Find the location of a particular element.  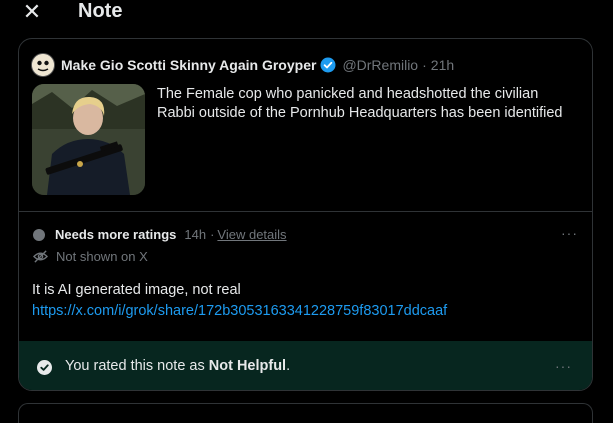

rated-prefix: You rated this note as is located at coordinates (137, 366).